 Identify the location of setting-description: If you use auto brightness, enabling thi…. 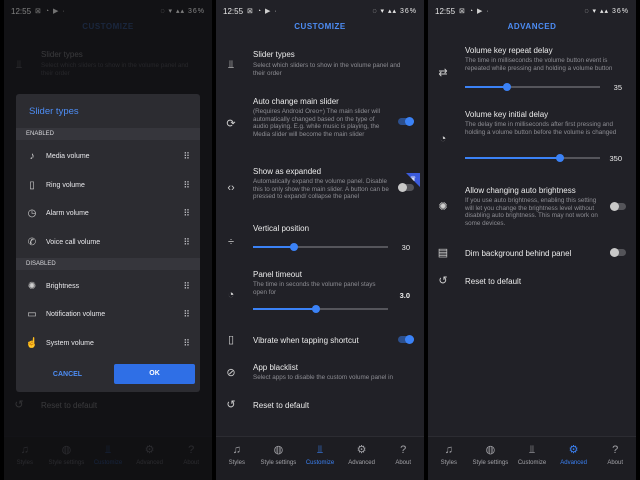
(531, 212).